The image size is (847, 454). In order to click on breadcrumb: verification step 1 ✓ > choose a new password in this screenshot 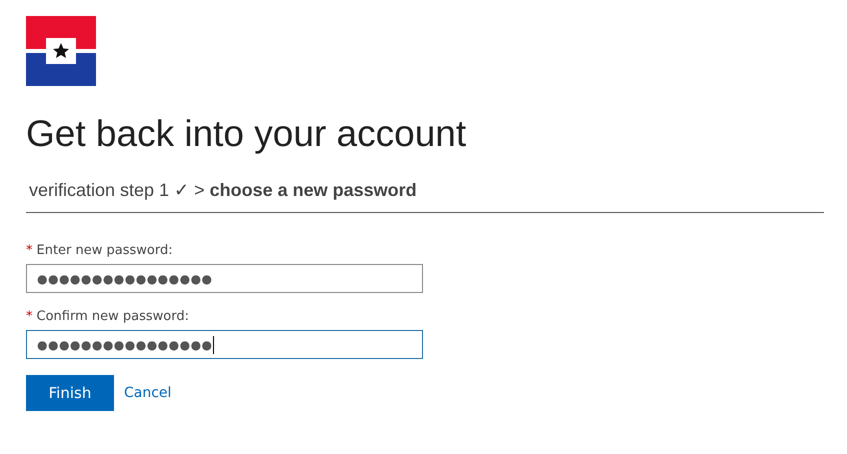, I will do `click(223, 190)`.